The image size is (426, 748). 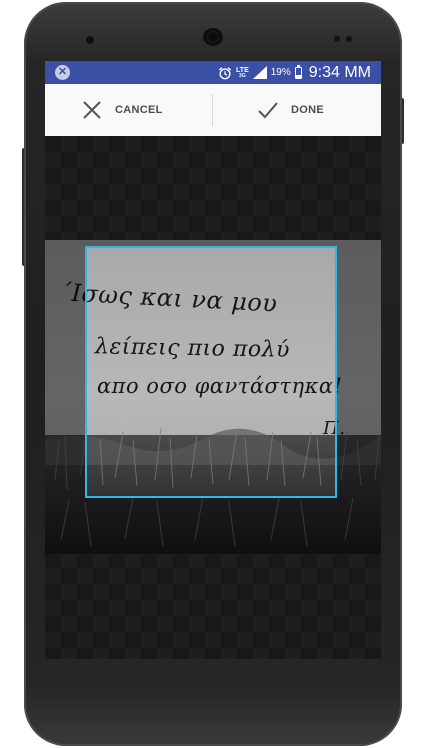 What do you see at coordinates (259, 72) in the screenshot?
I see `signal-icon` at bounding box center [259, 72].